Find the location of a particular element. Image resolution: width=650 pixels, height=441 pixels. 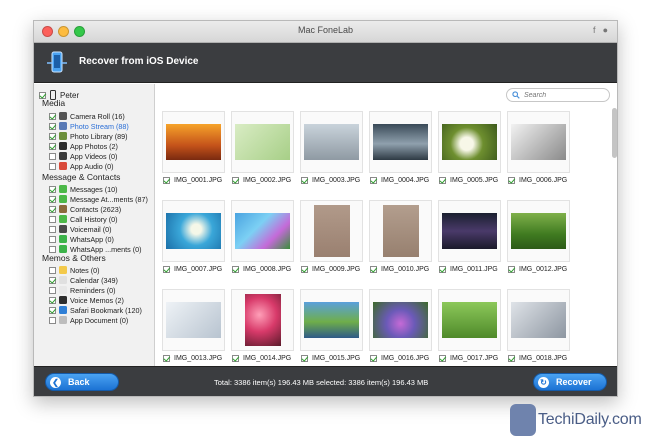

chat-icon: ● is located at coordinates (605, 30).